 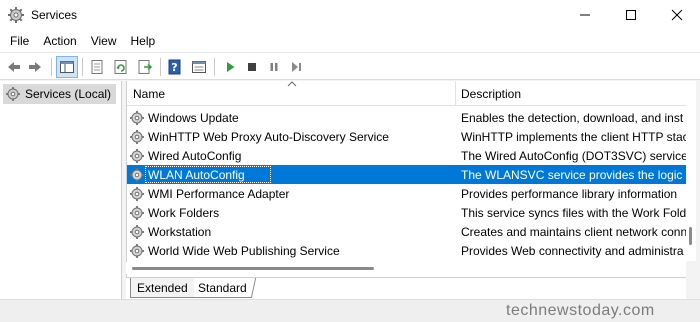 I want to click on service-name: Wired AutoConfig, so click(x=195, y=155).